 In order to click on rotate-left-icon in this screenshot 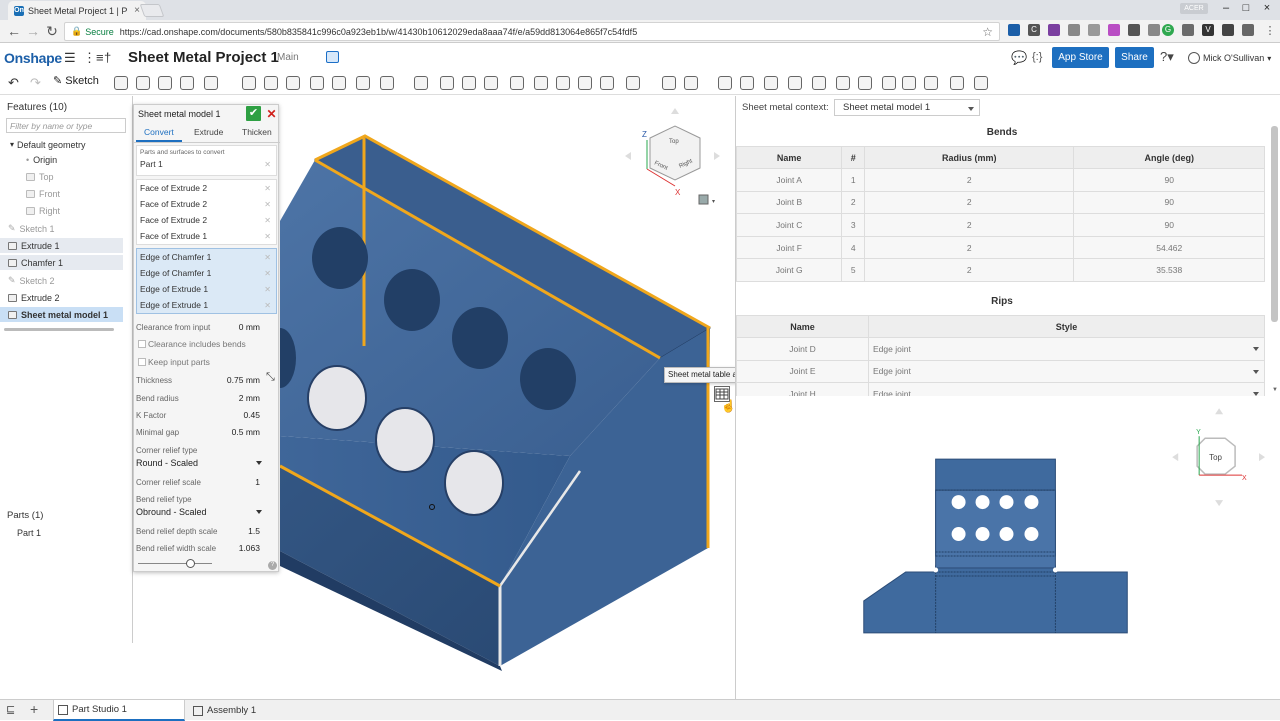, I will do `click(628, 156)`.